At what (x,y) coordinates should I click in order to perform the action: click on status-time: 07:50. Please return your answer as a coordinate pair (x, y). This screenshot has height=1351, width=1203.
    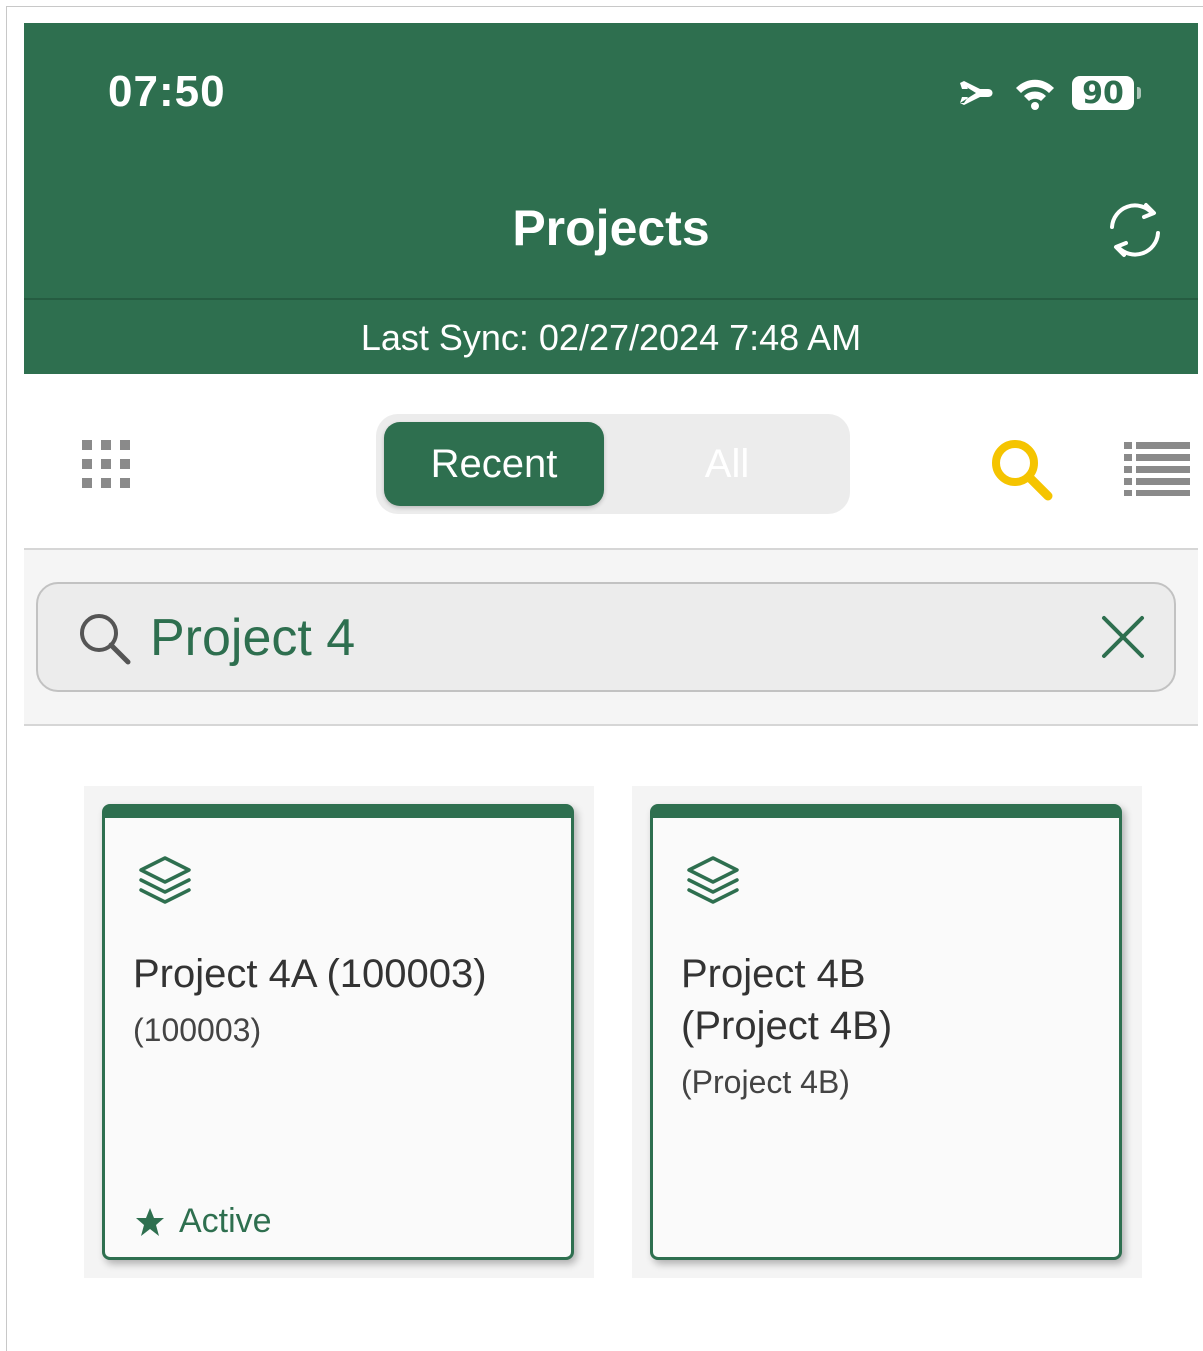
    Looking at the image, I should click on (167, 91).